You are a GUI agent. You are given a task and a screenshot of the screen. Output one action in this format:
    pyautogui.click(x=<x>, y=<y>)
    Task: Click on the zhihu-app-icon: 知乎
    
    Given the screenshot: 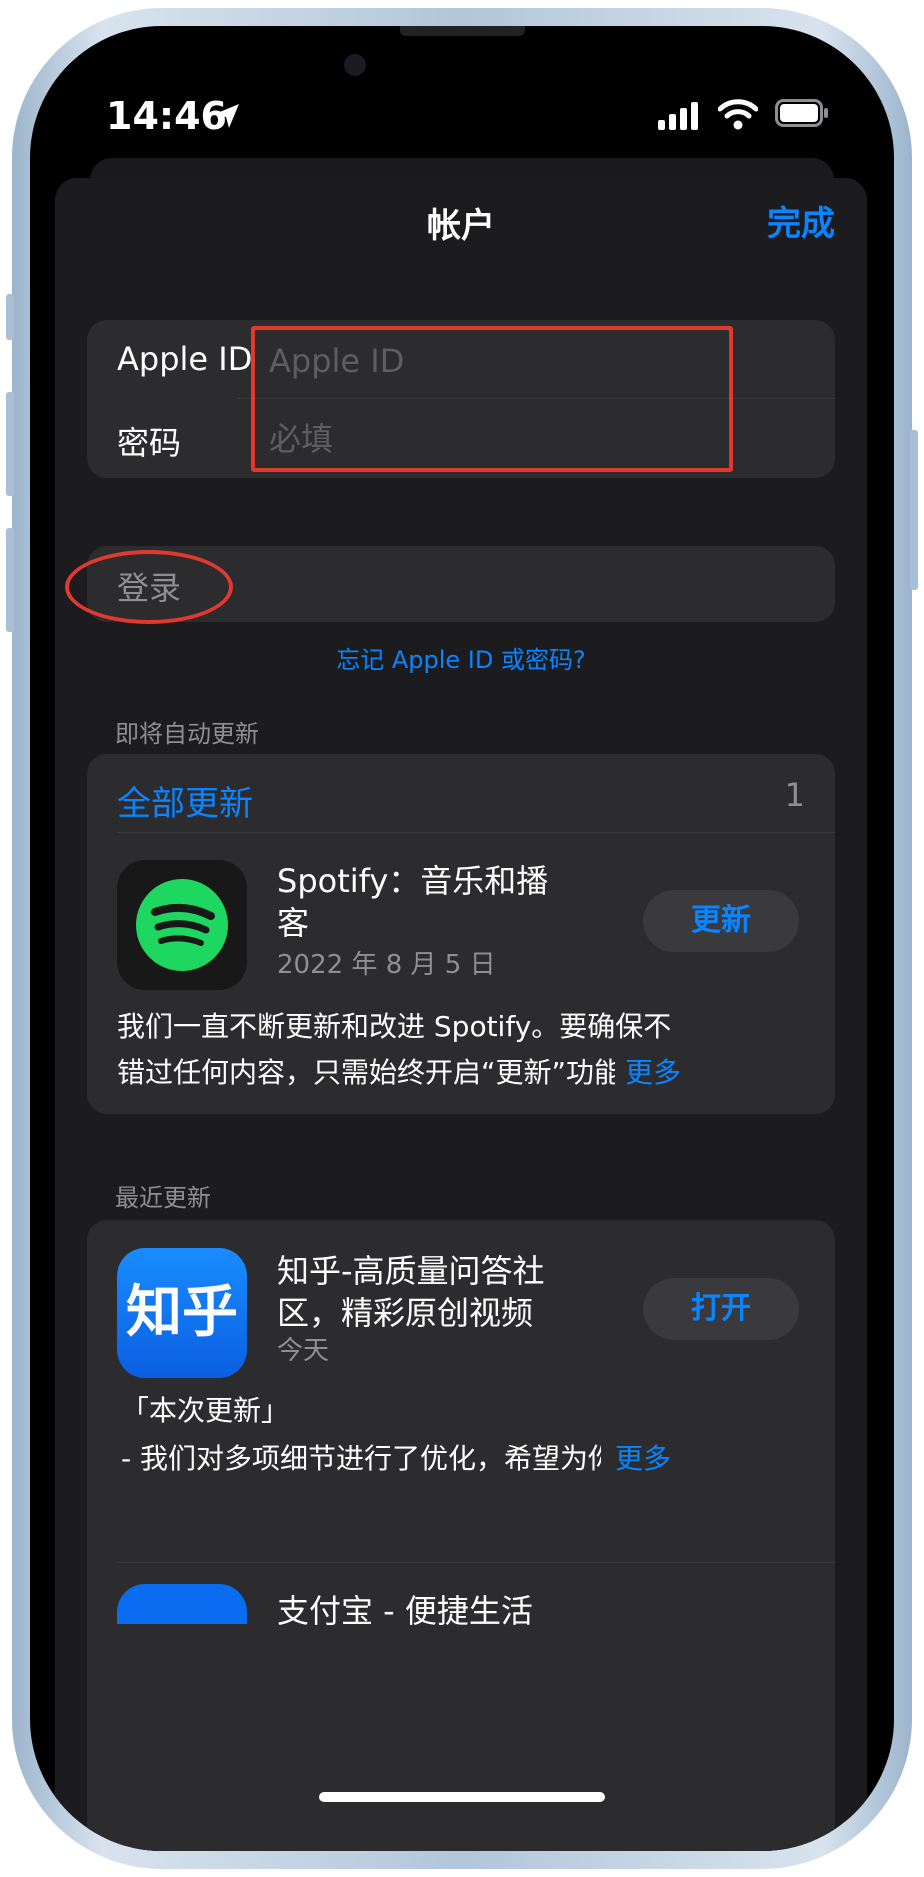 What is the action you would take?
    pyautogui.click(x=182, y=1313)
    